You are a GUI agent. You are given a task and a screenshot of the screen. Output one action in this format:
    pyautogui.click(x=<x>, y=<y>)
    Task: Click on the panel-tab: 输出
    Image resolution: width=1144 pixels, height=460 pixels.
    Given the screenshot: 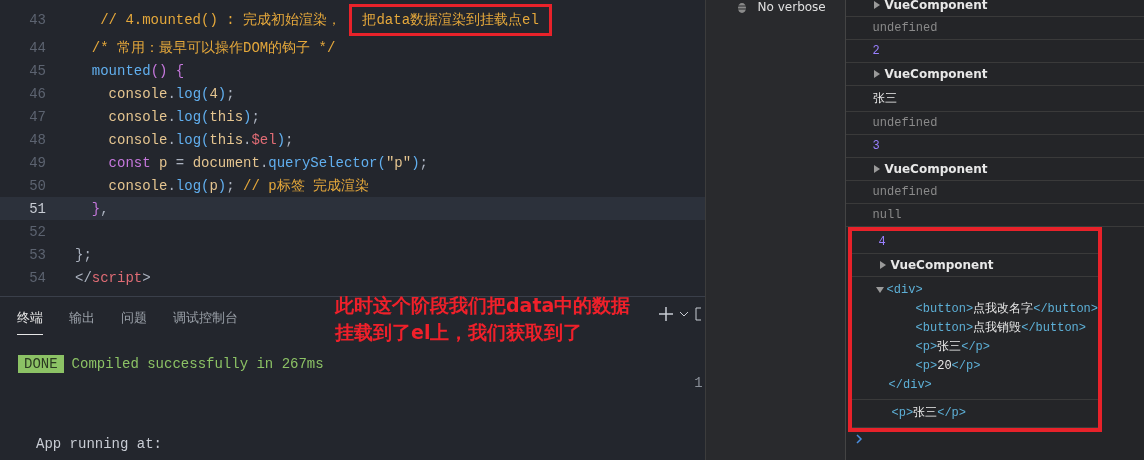 What is the action you would take?
    pyautogui.click(x=82, y=322)
    